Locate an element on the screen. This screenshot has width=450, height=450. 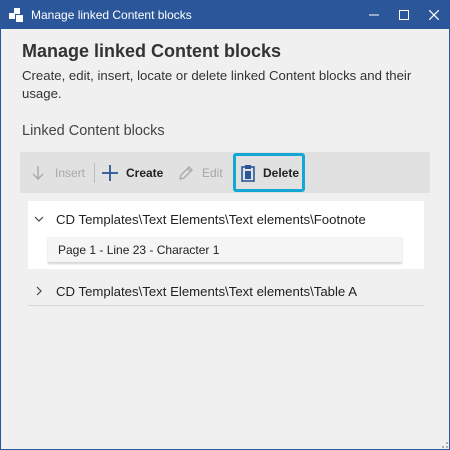
usage-label: Page 1 - Line 23 - Character 1 is located at coordinates (139, 249).